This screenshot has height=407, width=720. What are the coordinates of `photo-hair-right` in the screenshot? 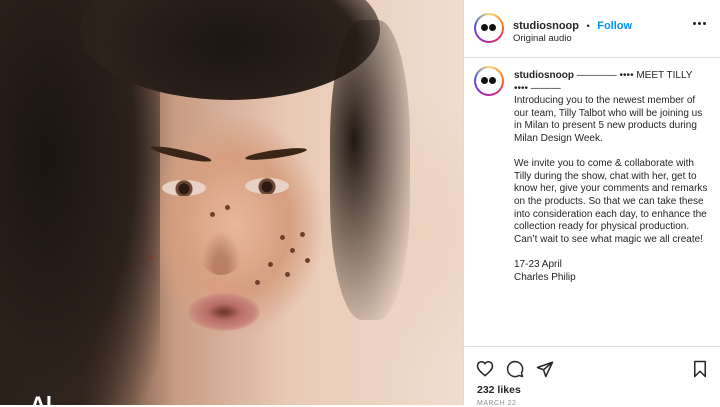 It's located at (370, 170).